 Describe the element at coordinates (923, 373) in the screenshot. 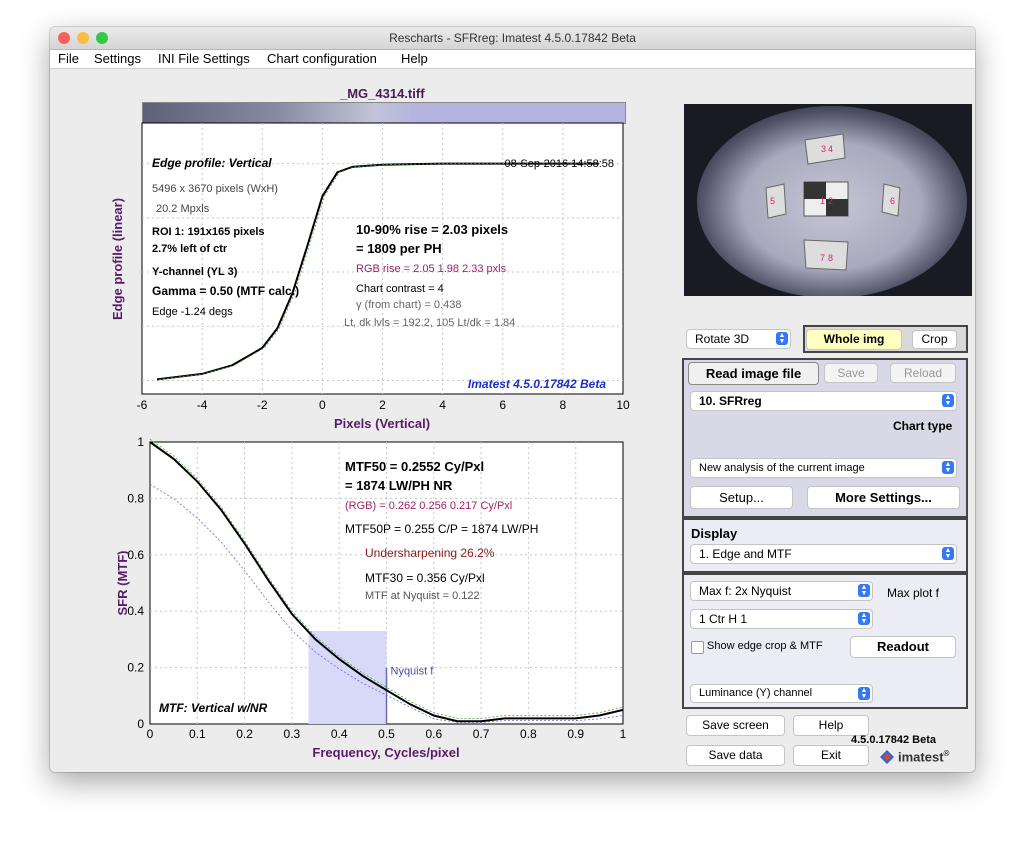

I see `reload-button: Reload` at that location.